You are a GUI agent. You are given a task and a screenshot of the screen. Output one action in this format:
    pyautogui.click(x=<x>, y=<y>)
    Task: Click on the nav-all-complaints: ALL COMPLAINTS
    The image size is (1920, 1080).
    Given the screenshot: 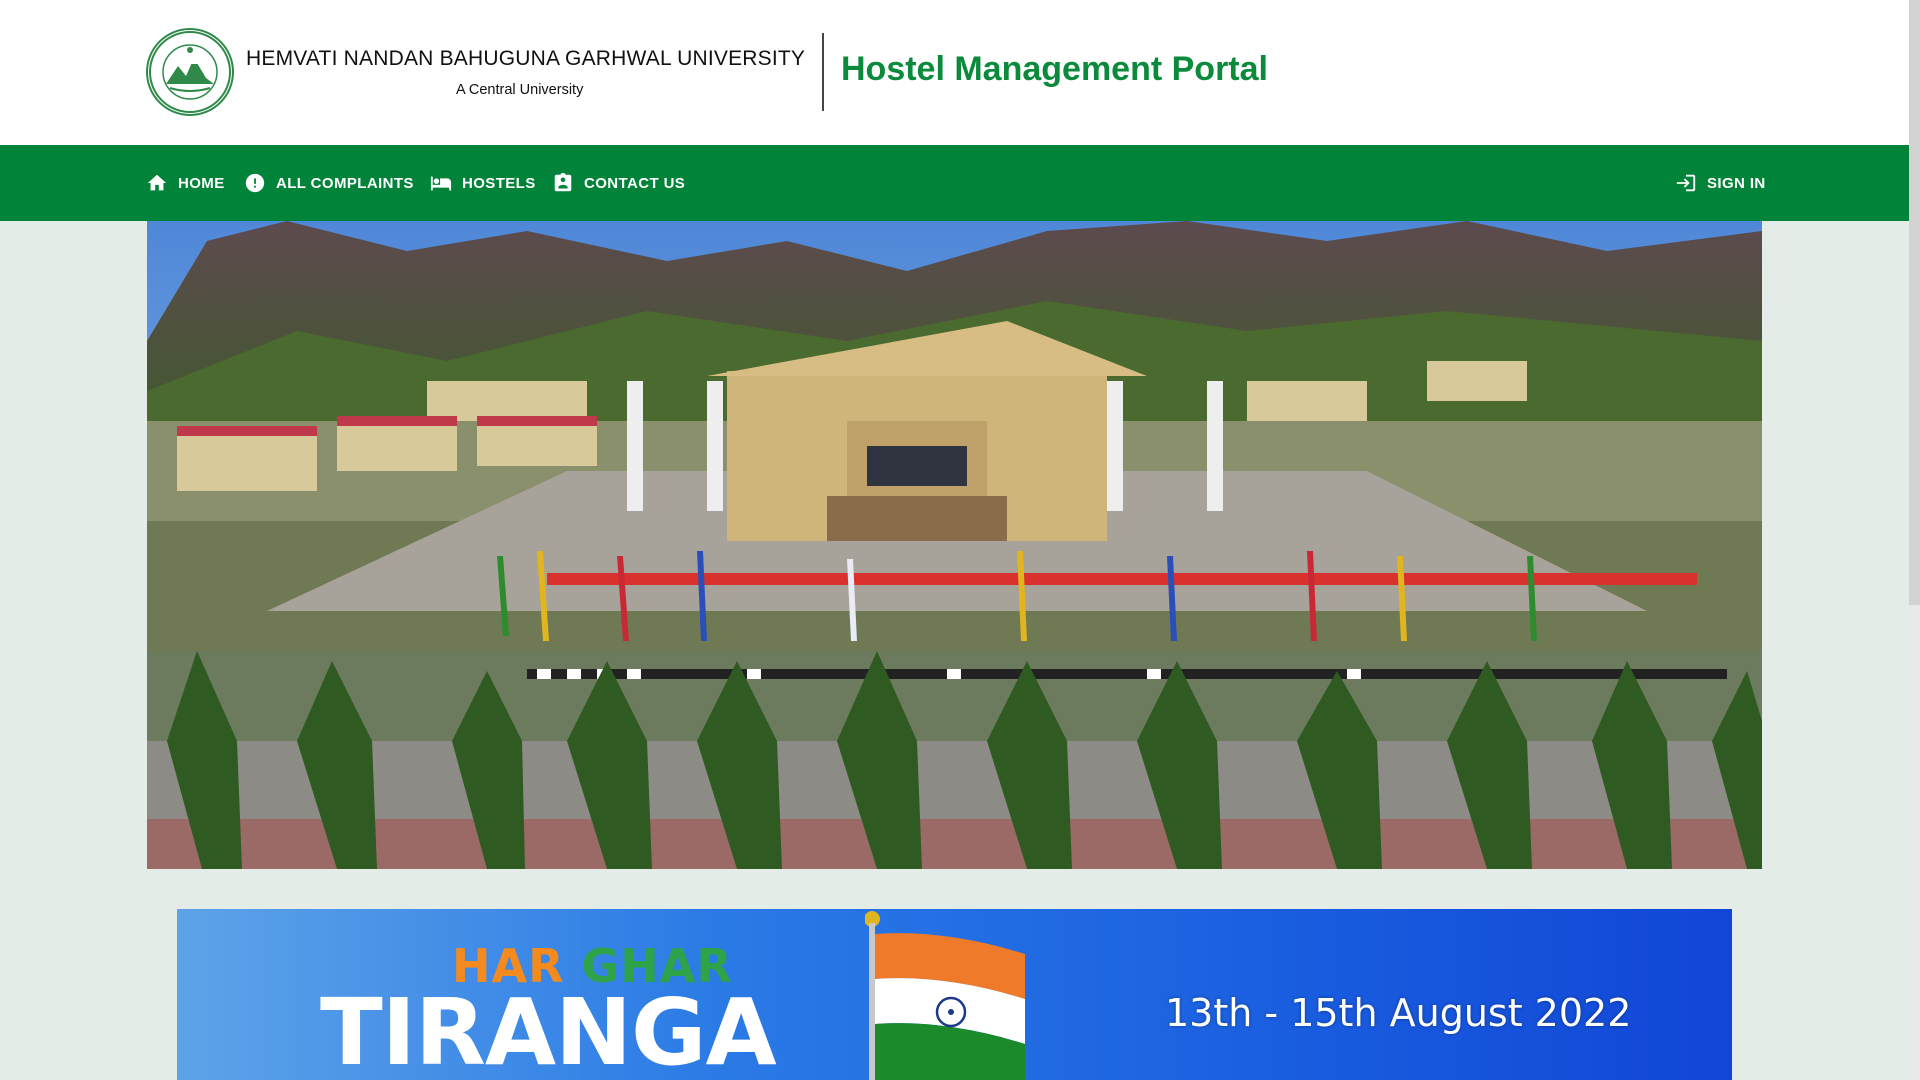 What is the action you would take?
    pyautogui.click(x=329, y=183)
    